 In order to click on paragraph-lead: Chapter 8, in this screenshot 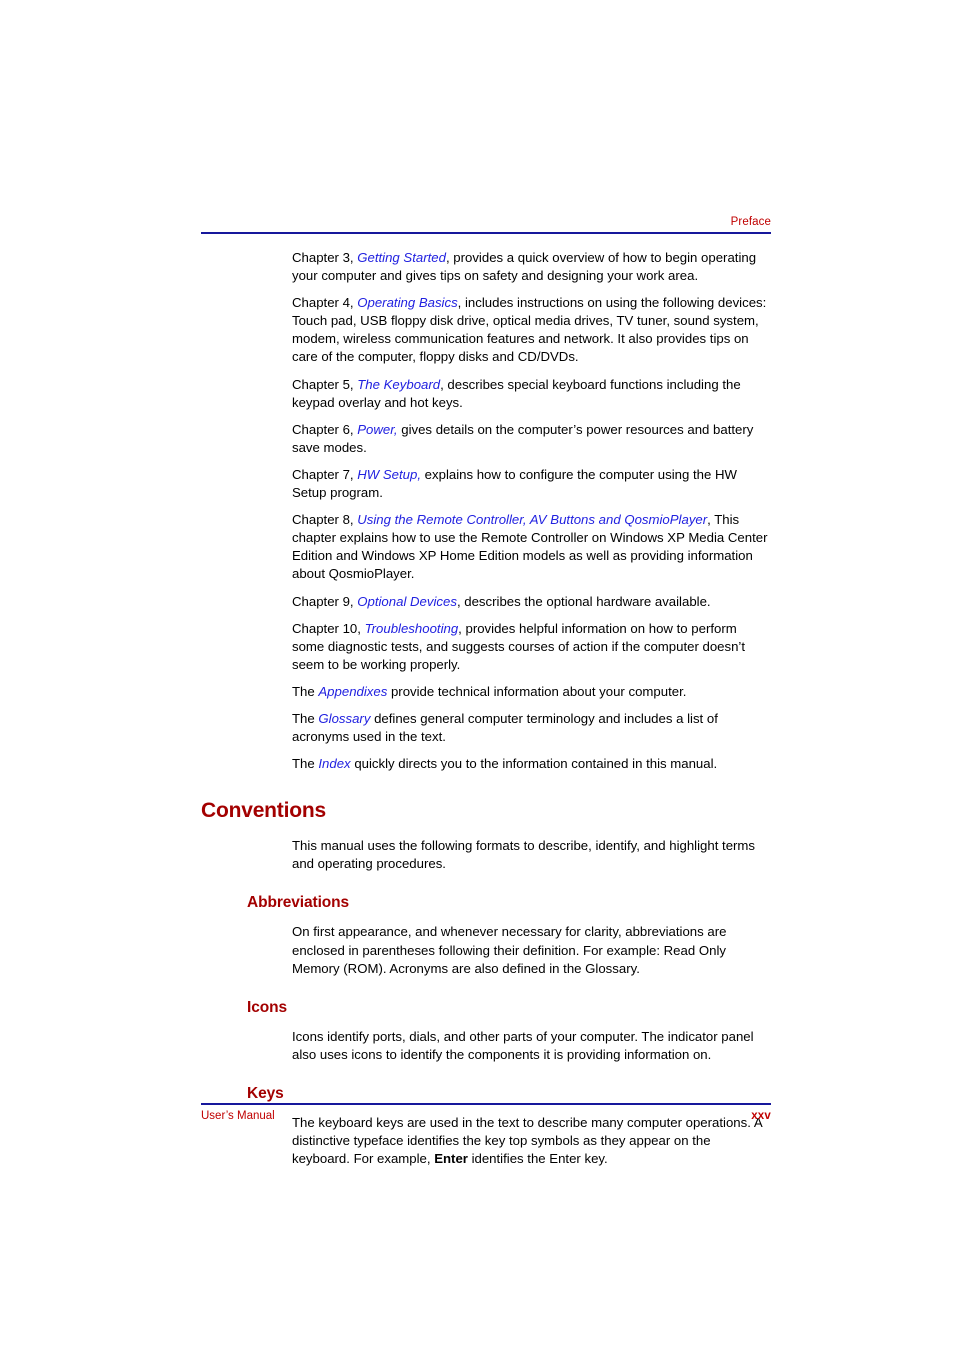, I will do `click(325, 520)`.